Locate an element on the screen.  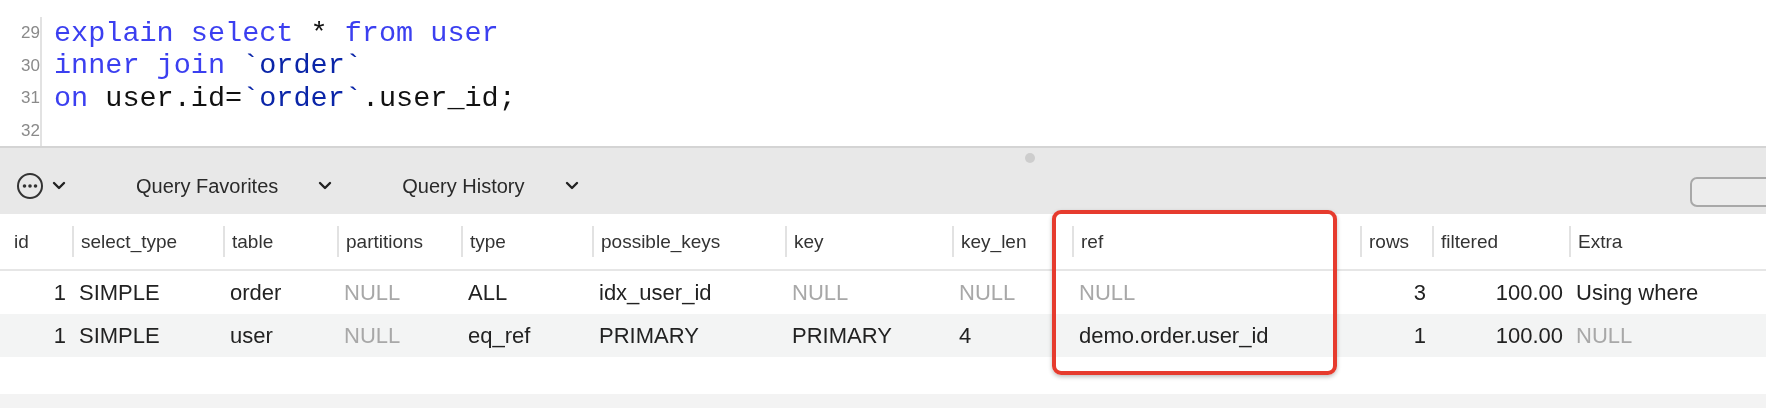
column-header: possible_keys is located at coordinates (688, 241).